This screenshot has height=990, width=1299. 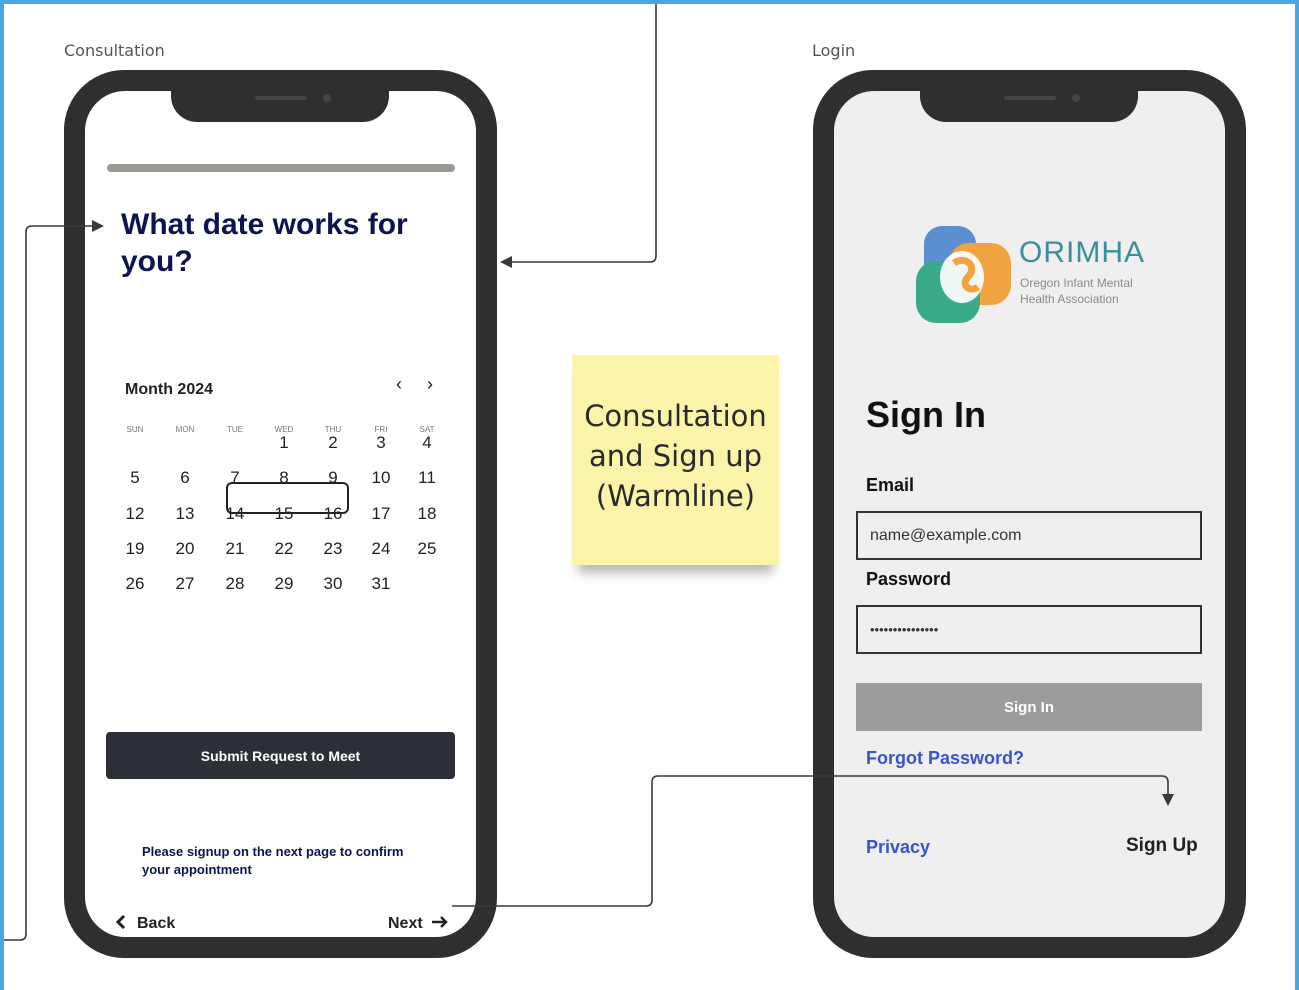 I want to click on arrowhead-left-icon, so click(x=506, y=262).